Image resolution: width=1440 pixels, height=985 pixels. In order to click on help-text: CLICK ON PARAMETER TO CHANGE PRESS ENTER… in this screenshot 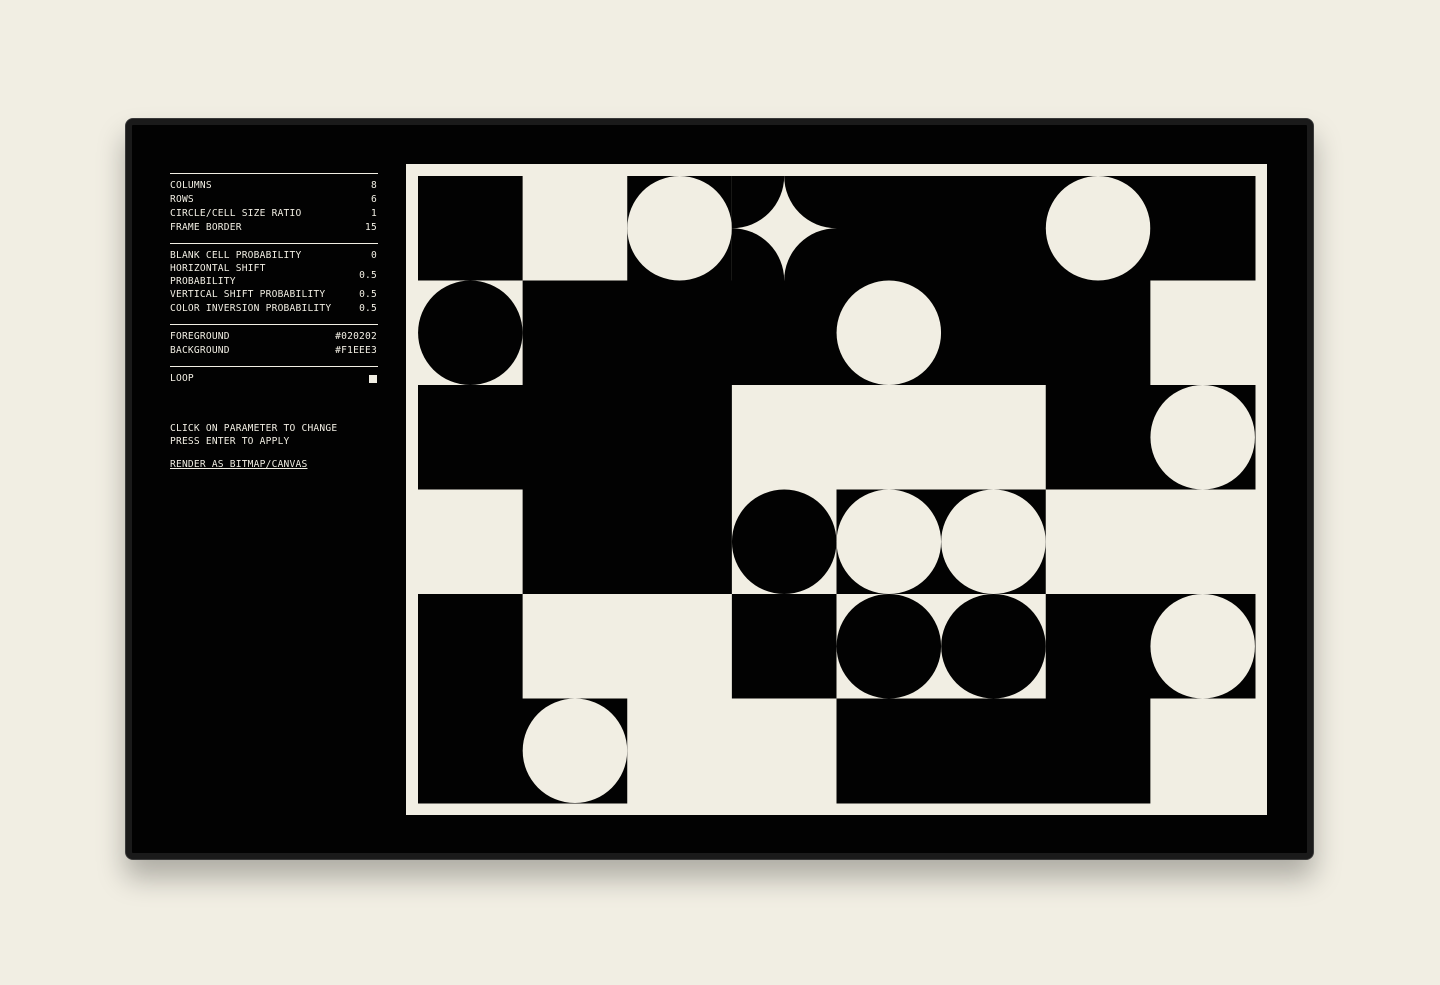, I will do `click(274, 435)`.